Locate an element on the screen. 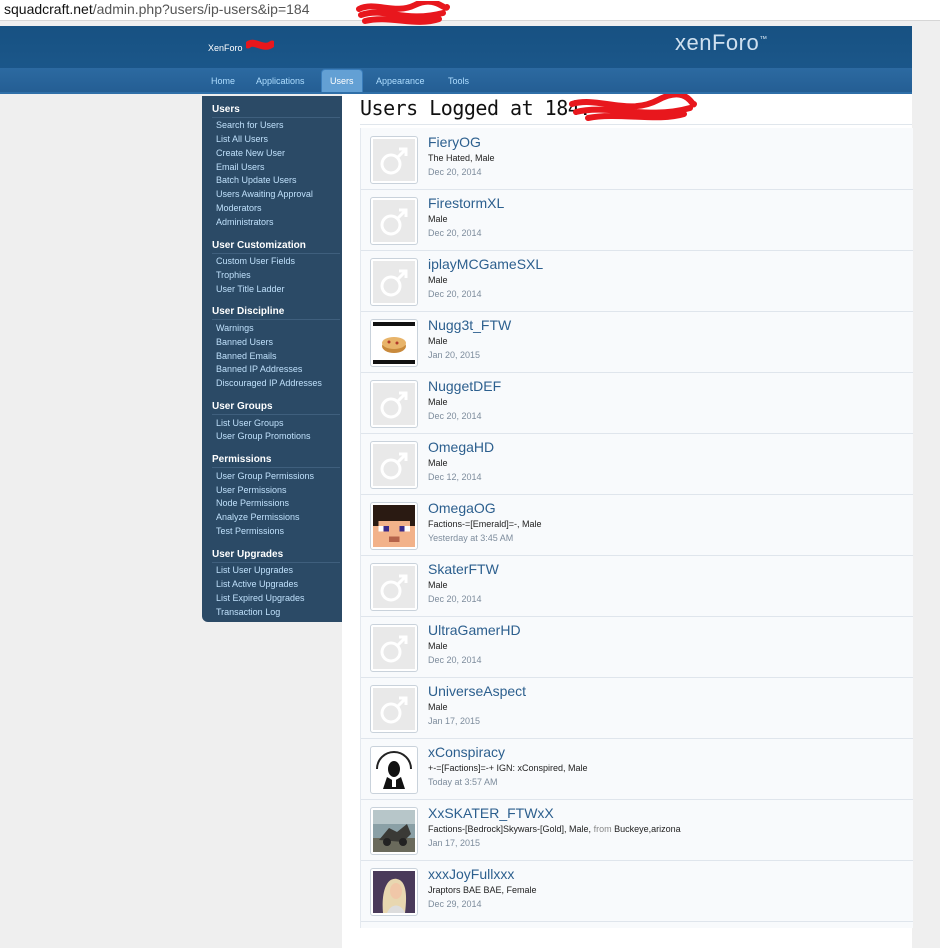 Image resolution: width=940 pixels, height=948 pixels. user-info: +-=[Factions]=-+ IGN: xConspired, Male is located at coordinates (508, 768).